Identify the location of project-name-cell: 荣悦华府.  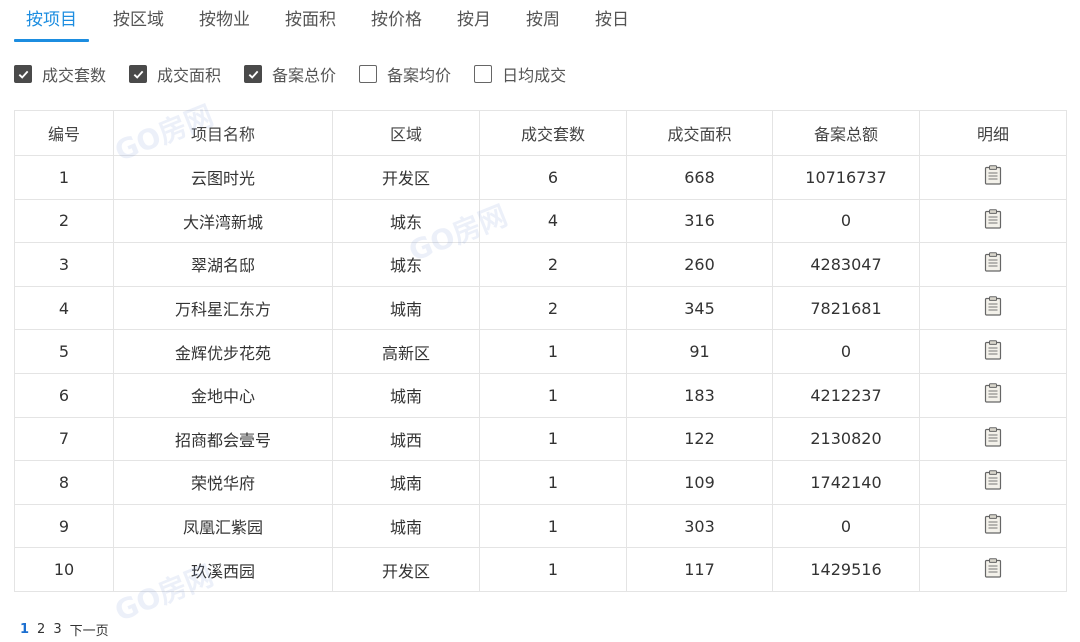
(223, 482).